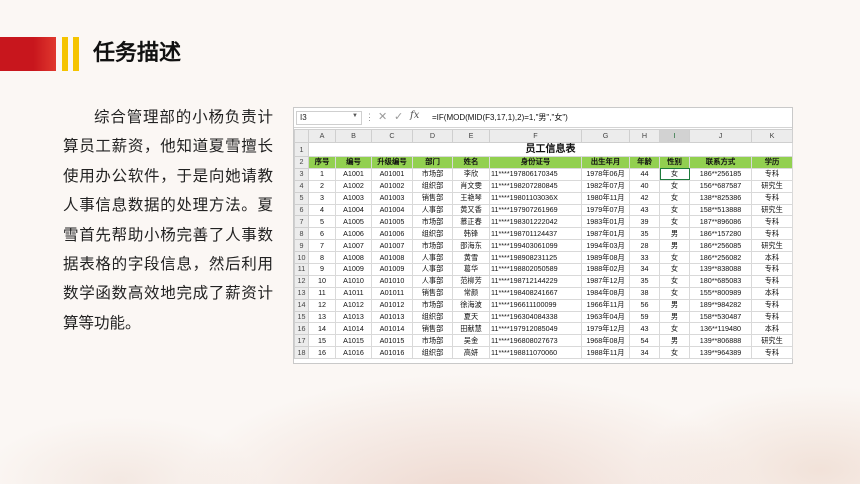 The image size is (860, 484). Describe the element at coordinates (471, 186) in the screenshot. I see `table-cell: 肖文雯` at that location.